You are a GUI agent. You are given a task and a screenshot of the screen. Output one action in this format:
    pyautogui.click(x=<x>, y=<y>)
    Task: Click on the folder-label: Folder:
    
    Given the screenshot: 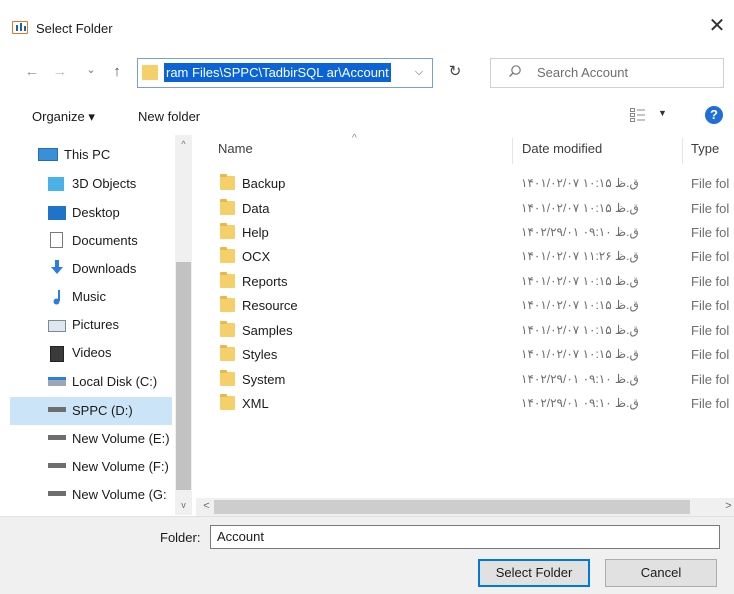 What is the action you would take?
    pyautogui.click(x=180, y=537)
    